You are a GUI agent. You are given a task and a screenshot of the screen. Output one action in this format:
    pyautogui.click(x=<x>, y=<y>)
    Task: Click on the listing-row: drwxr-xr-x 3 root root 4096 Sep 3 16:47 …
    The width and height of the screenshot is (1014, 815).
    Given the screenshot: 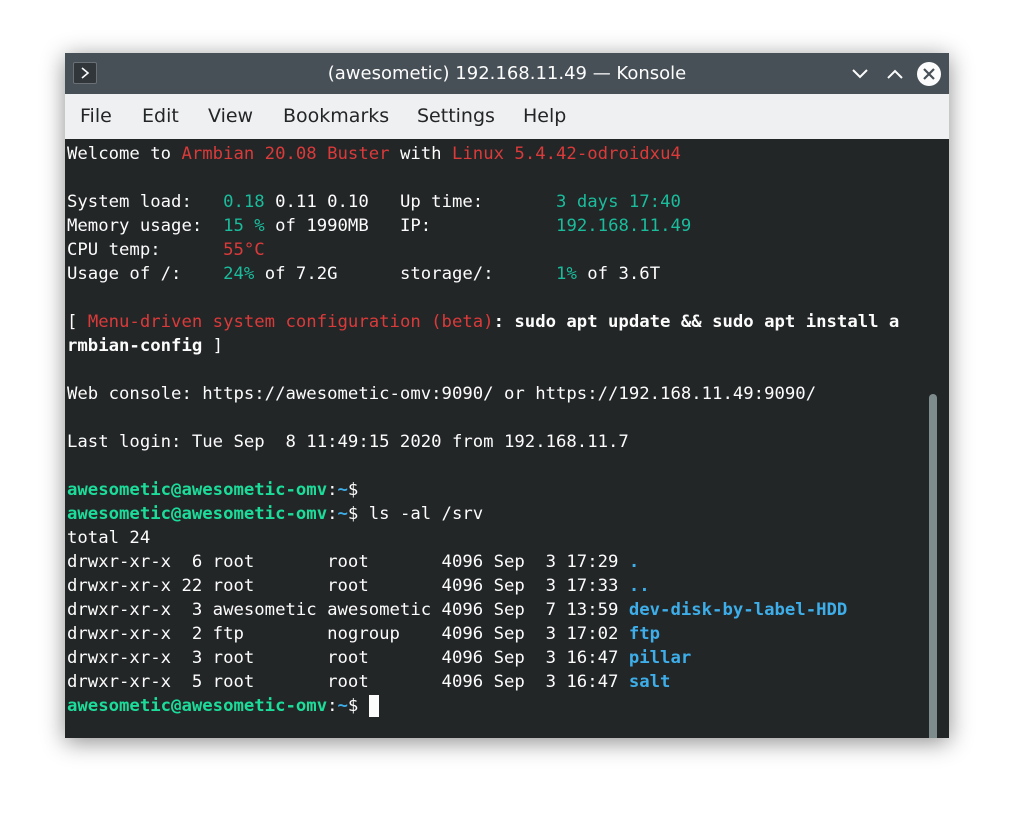 What is the action you would take?
    pyautogui.click(x=379, y=658)
    